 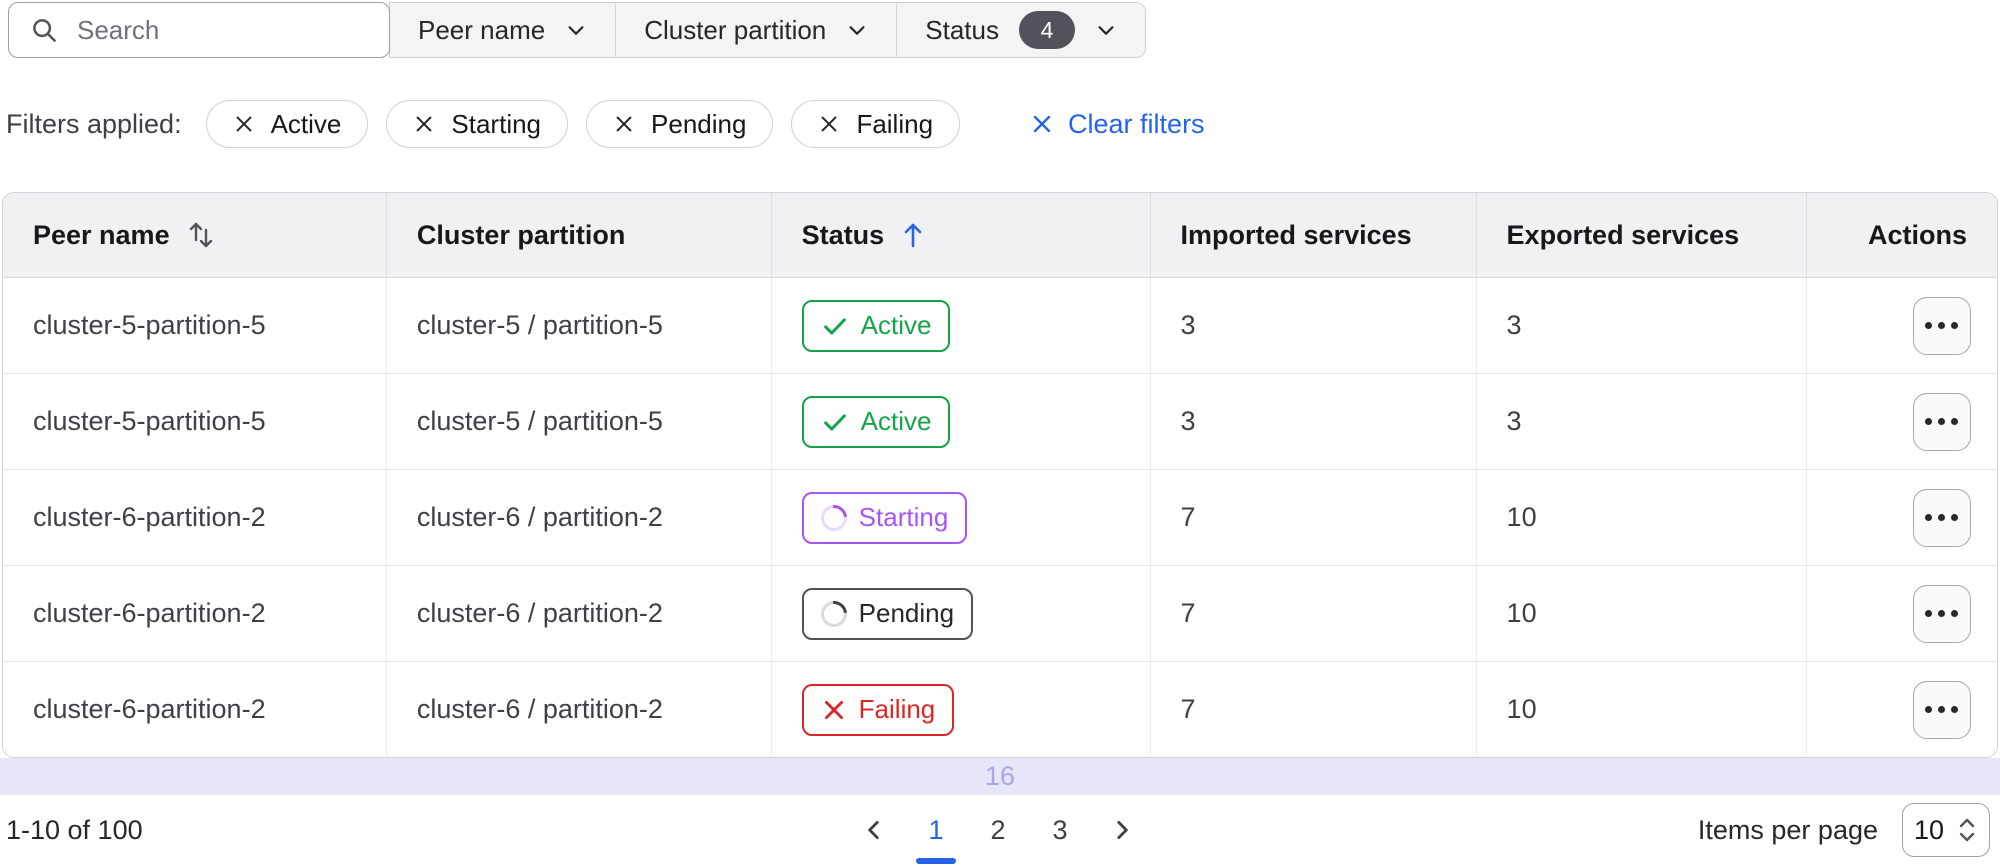 What do you see at coordinates (936, 835) in the screenshot?
I see `page-number-button: 1` at bounding box center [936, 835].